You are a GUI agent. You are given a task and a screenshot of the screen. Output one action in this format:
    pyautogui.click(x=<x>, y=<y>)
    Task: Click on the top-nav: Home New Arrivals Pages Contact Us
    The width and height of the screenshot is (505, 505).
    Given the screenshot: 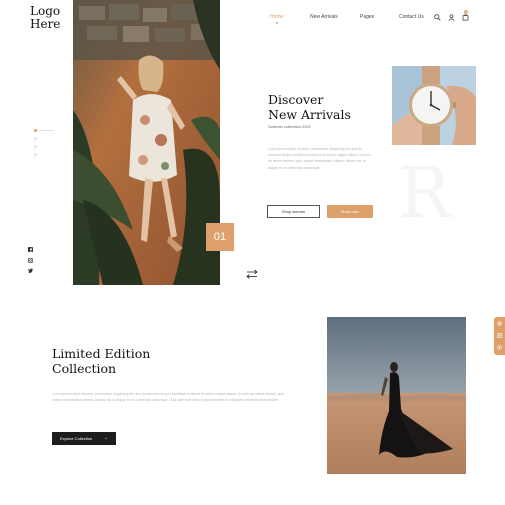 What is the action you would take?
    pyautogui.click(x=348, y=19)
    